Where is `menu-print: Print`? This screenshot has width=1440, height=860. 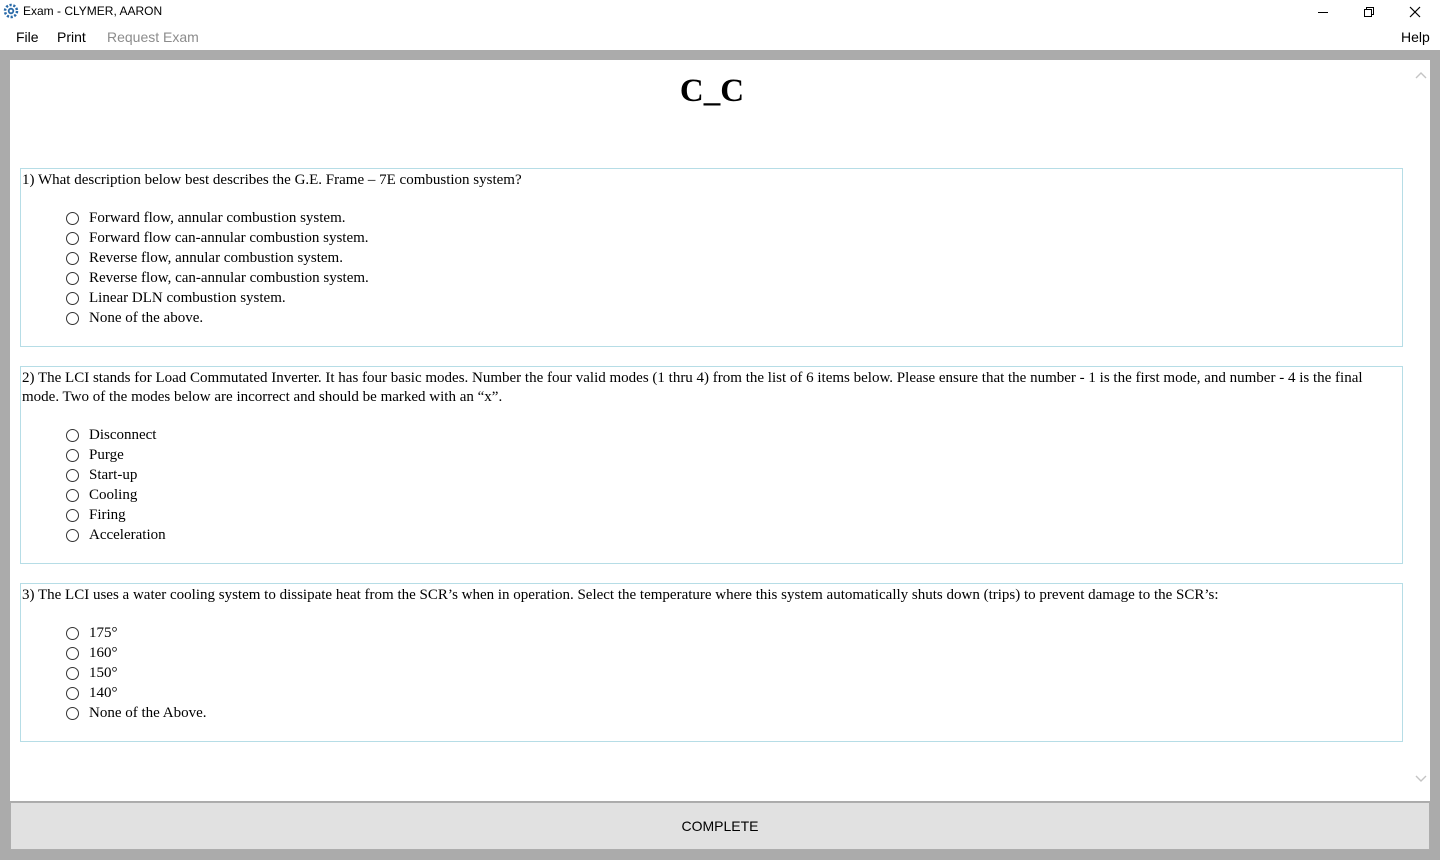 menu-print: Print is located at coordinates (71, 37).